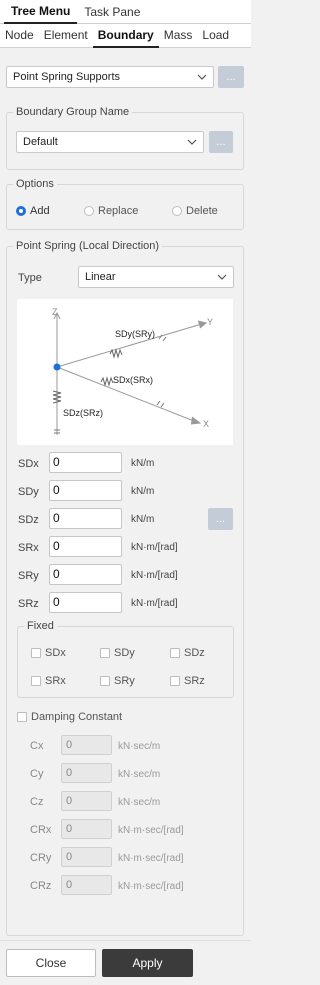 This screenshot has width=320, height=985. I want to click on sdx-label: SDx, so click(28, 464).